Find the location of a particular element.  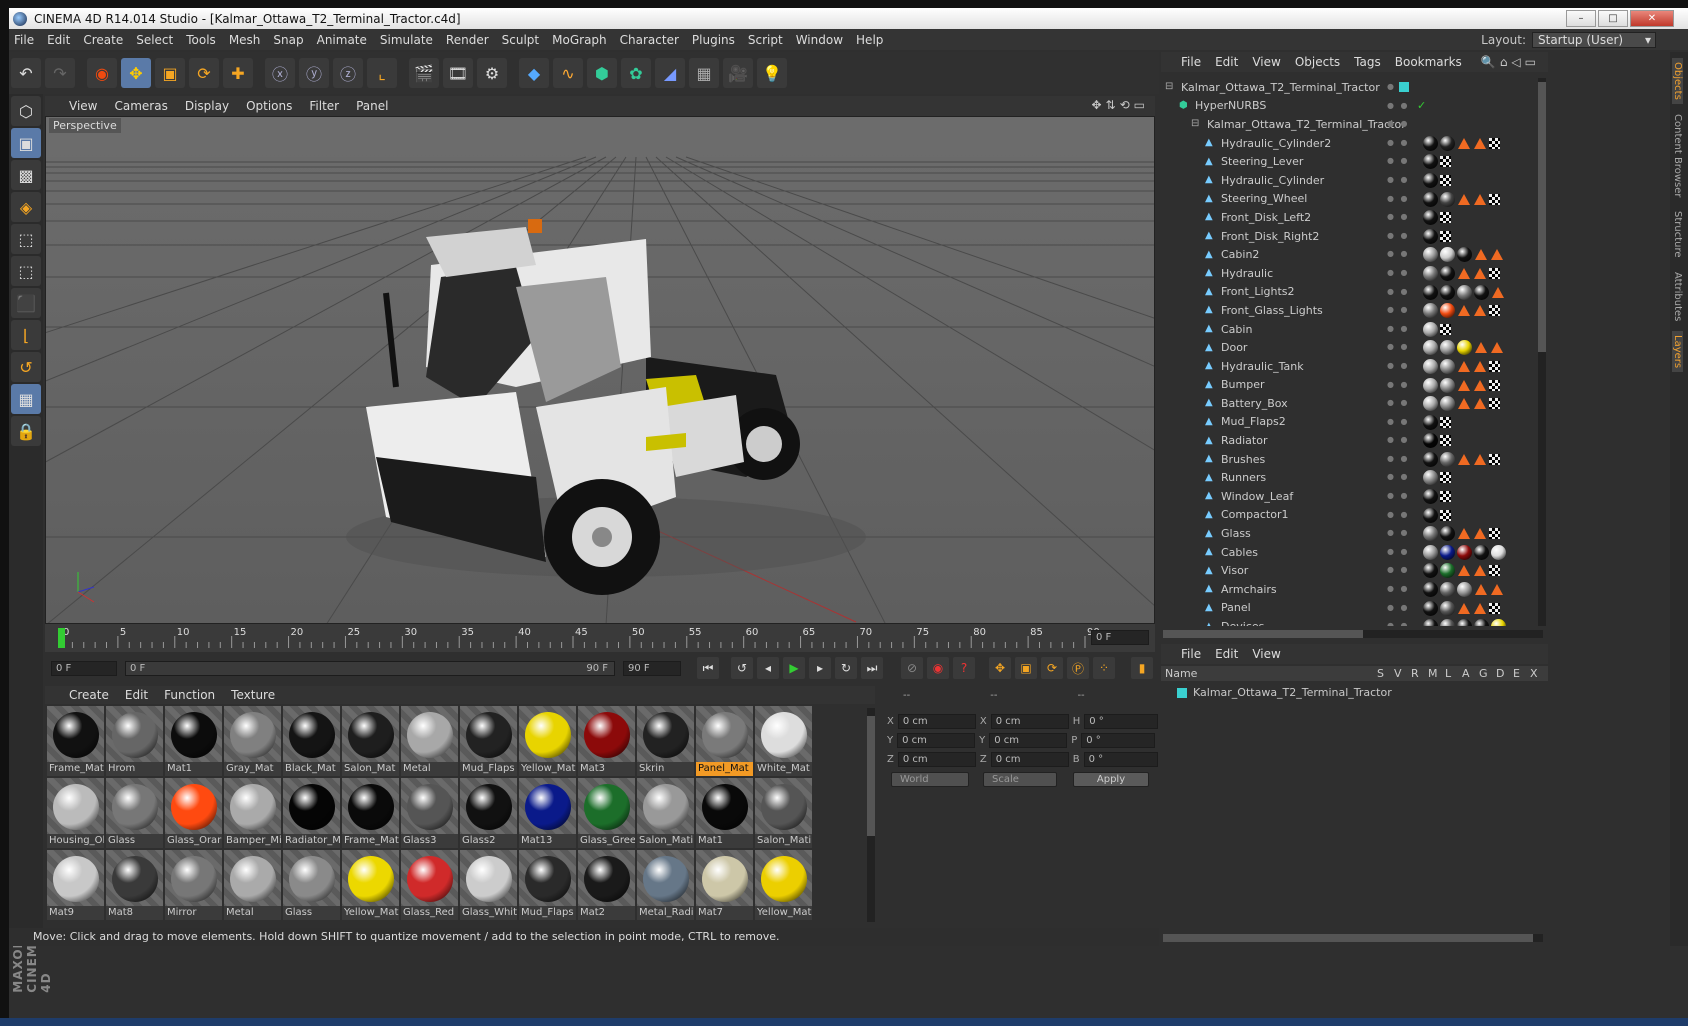

enabled-check-icon: ✓ is located at coordinates (1421, 105).